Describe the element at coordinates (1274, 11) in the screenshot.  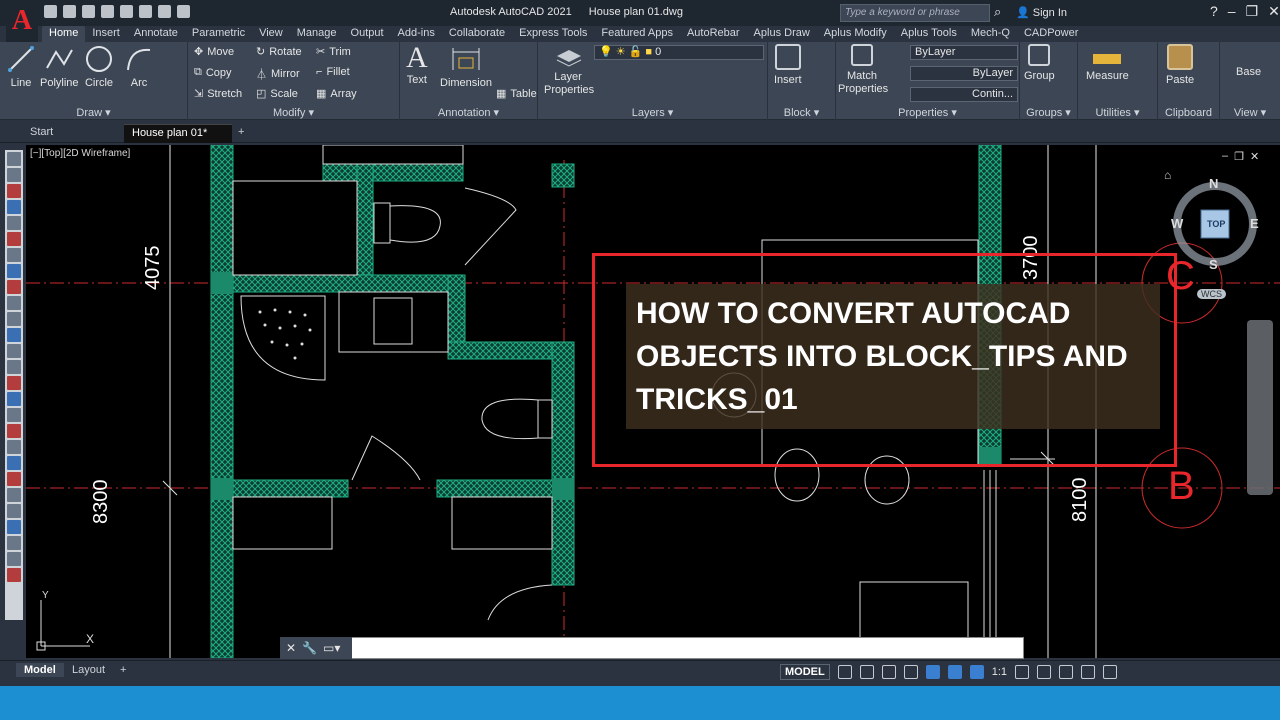
I see `close-icon: ✕` at that location.